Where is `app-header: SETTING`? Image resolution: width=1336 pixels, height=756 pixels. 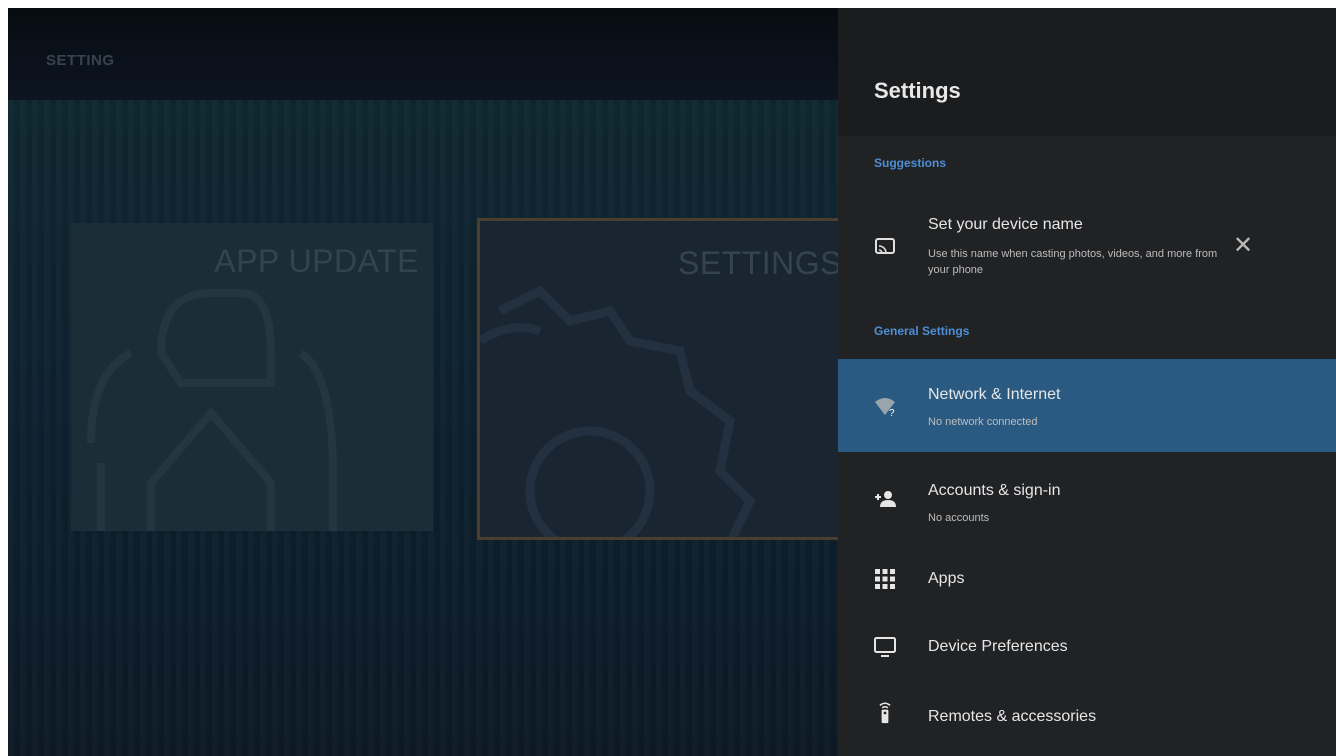 app-header: SETTING is located at coordinates (423, 54).